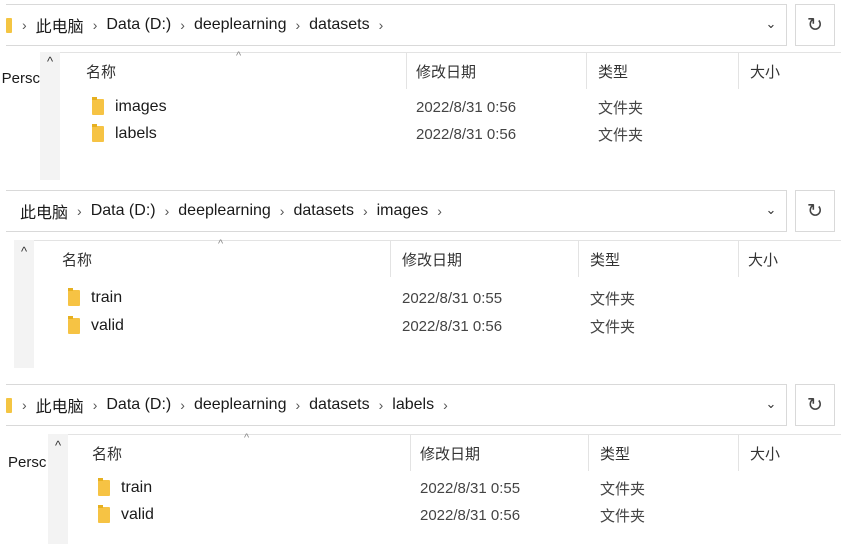 The height and width of the screenshot is (544, 841). Describe the element at coordinates (403, 211) in the screenshot. I see `breadcrumb-images: images` at that location.